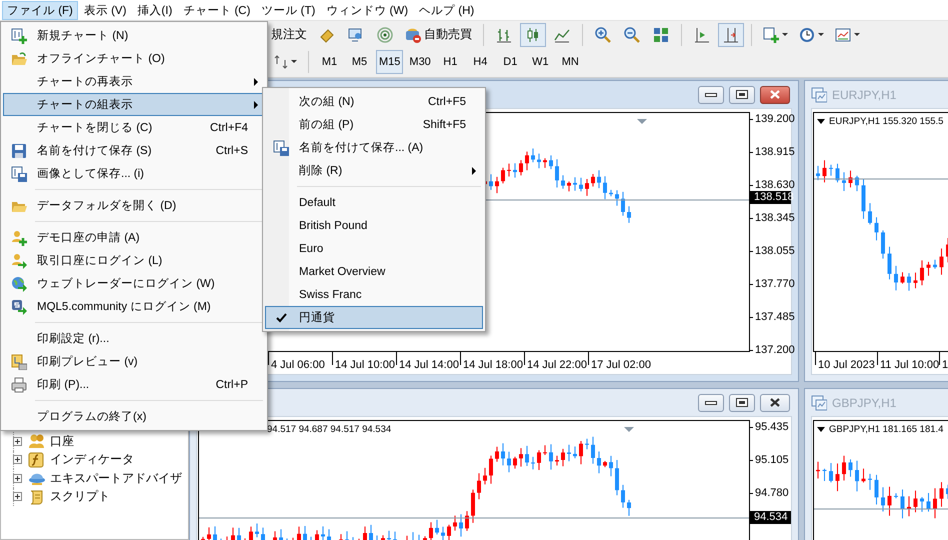  Describe the element at coordinates (772, 284) in the screenshot. I see `price-label: 137.770` at that location.